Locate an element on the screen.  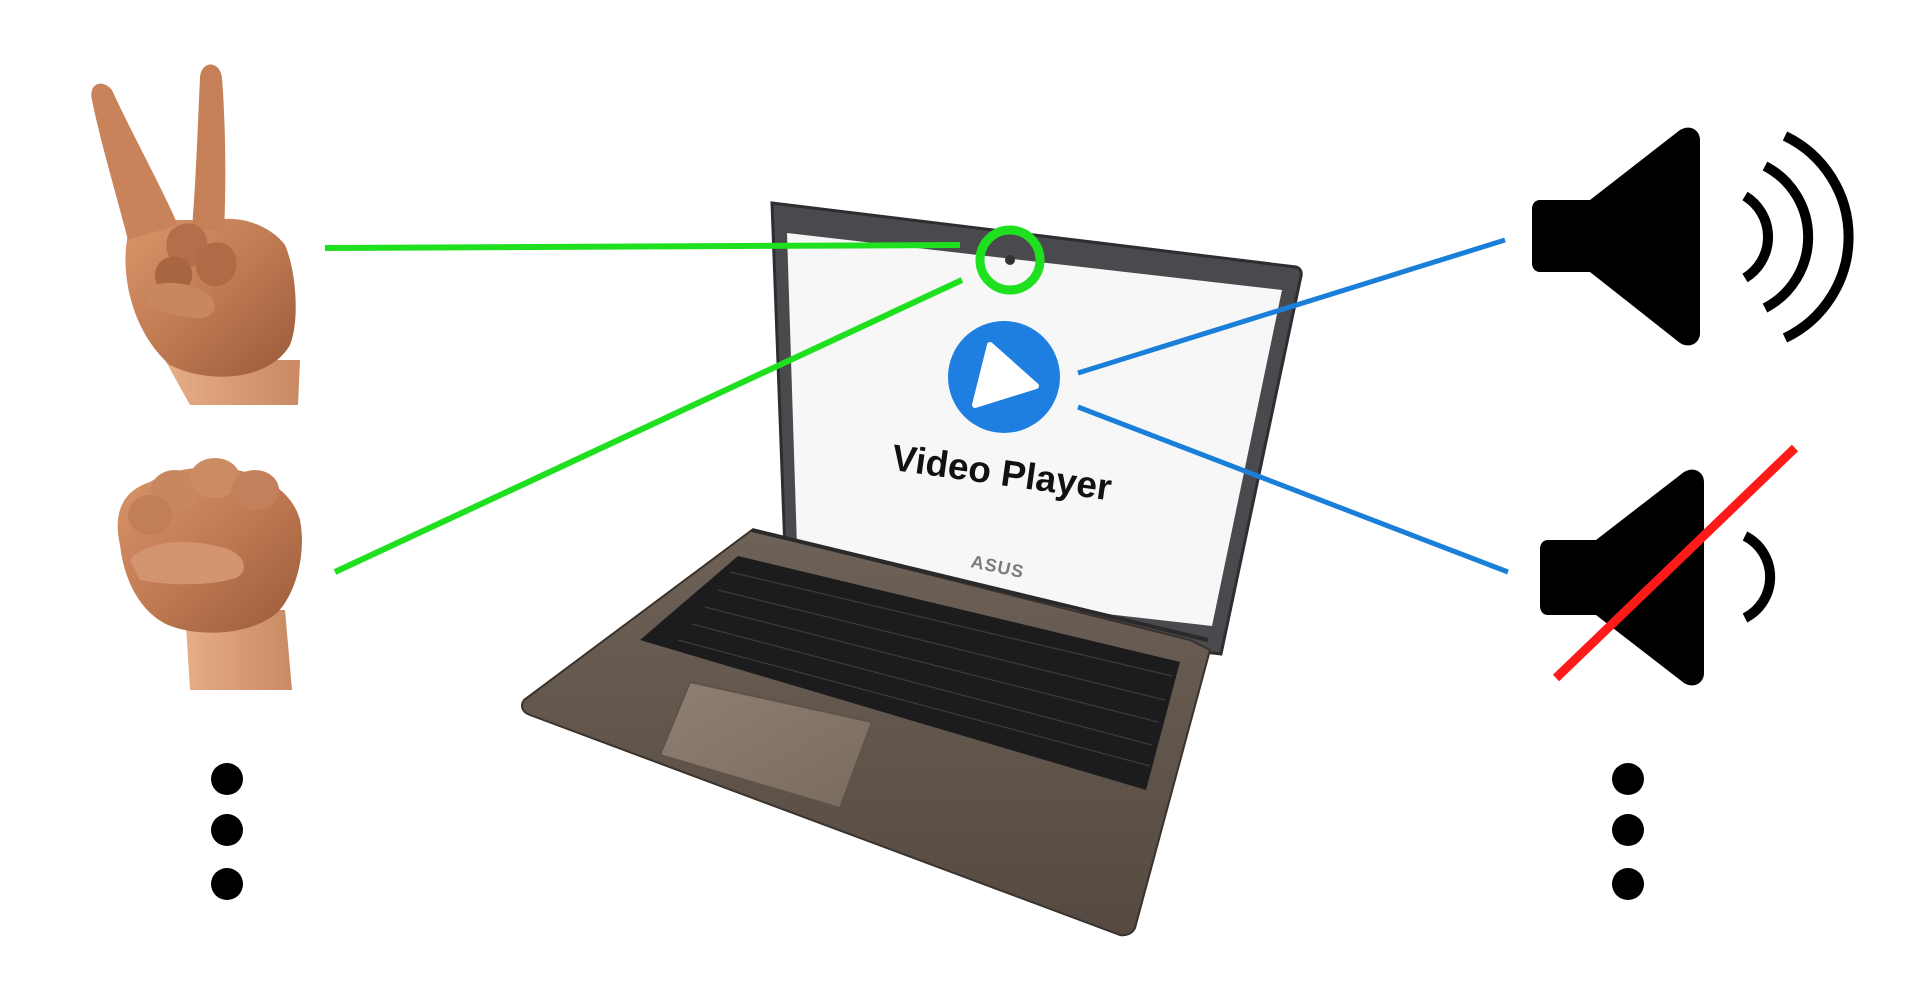
fist-hand-icon is located at coordinates (209, 574).